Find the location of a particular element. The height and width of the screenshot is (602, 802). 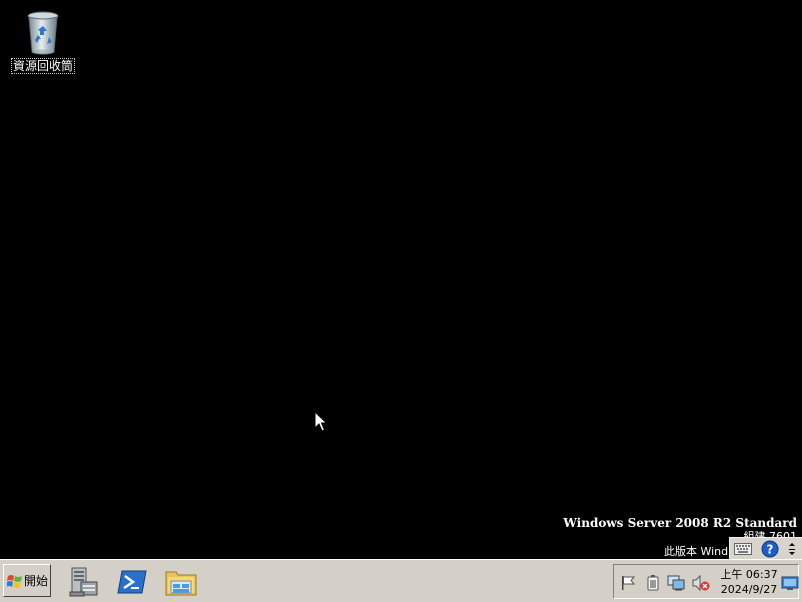

action-center-flag-icon is located at coordinates (628, 583).